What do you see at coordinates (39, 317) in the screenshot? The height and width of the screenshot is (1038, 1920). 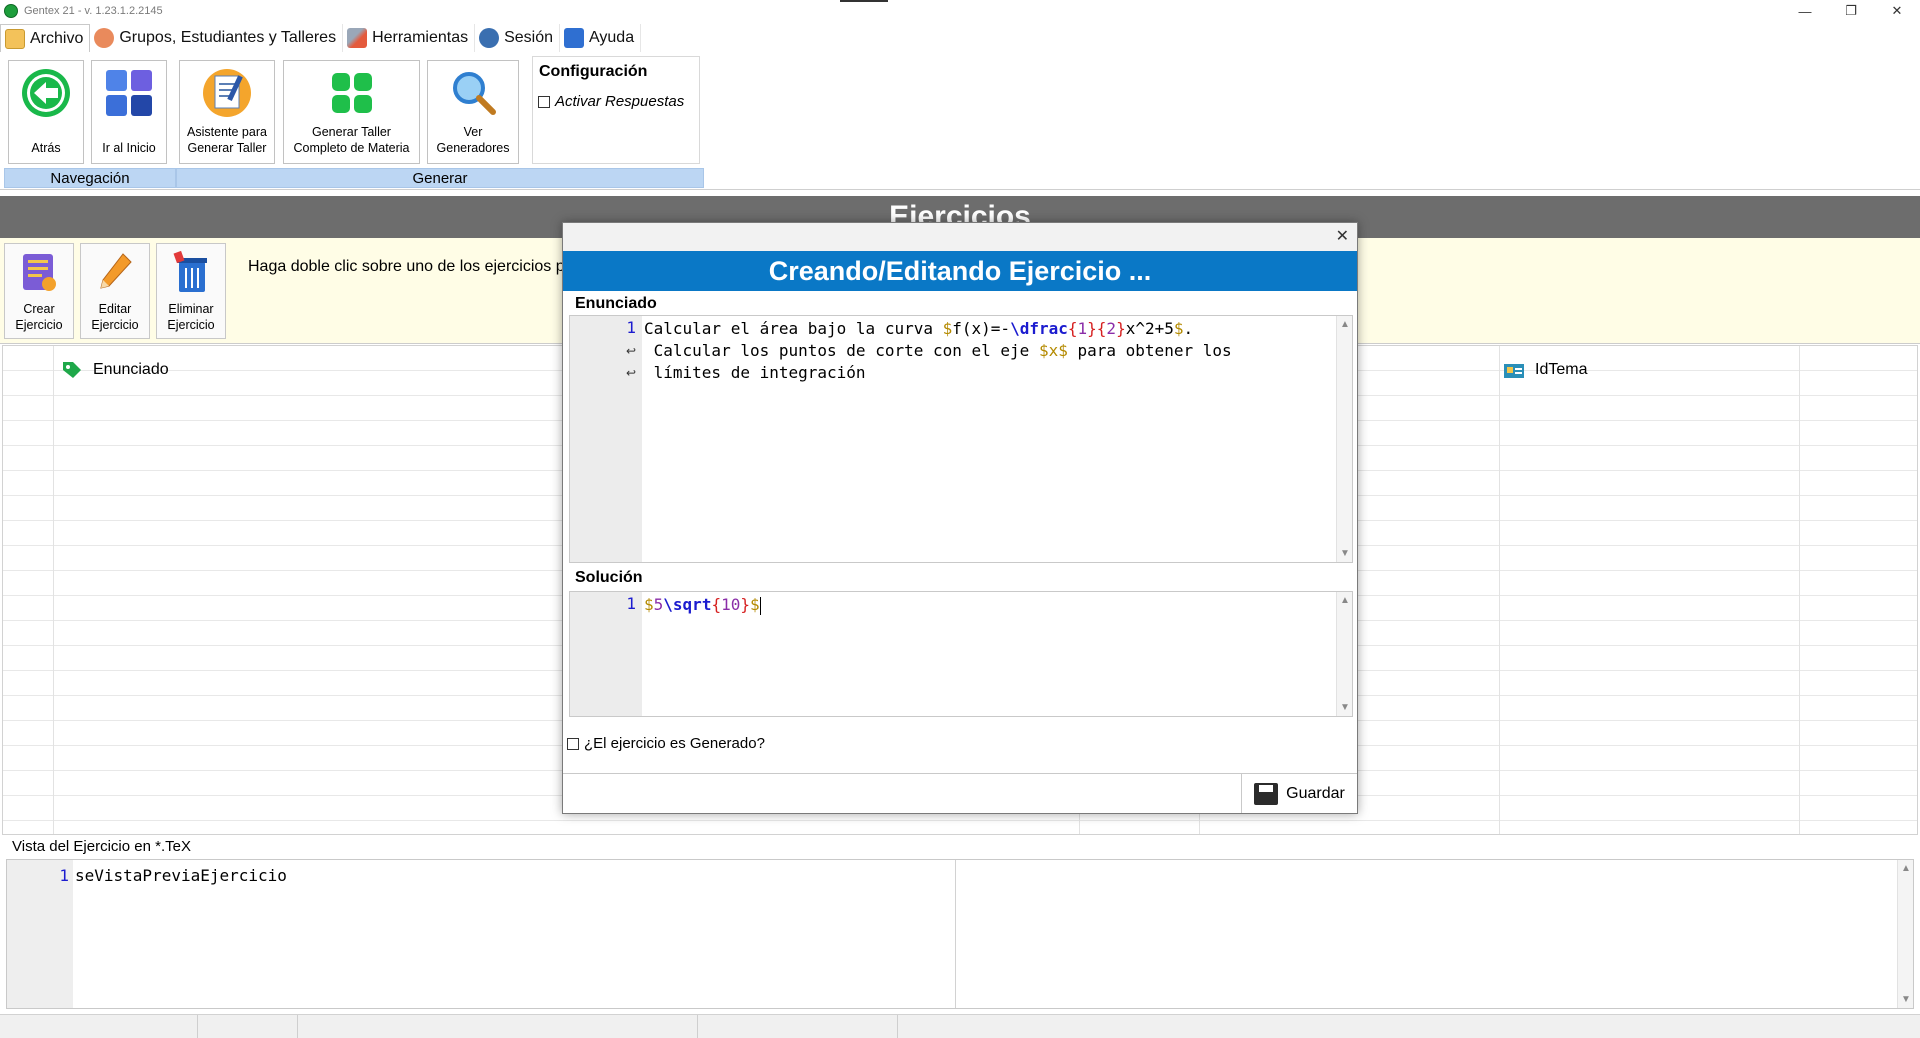 I see `create-exercise-label: Crear Ejercicio` at bounding box center [39, 317].